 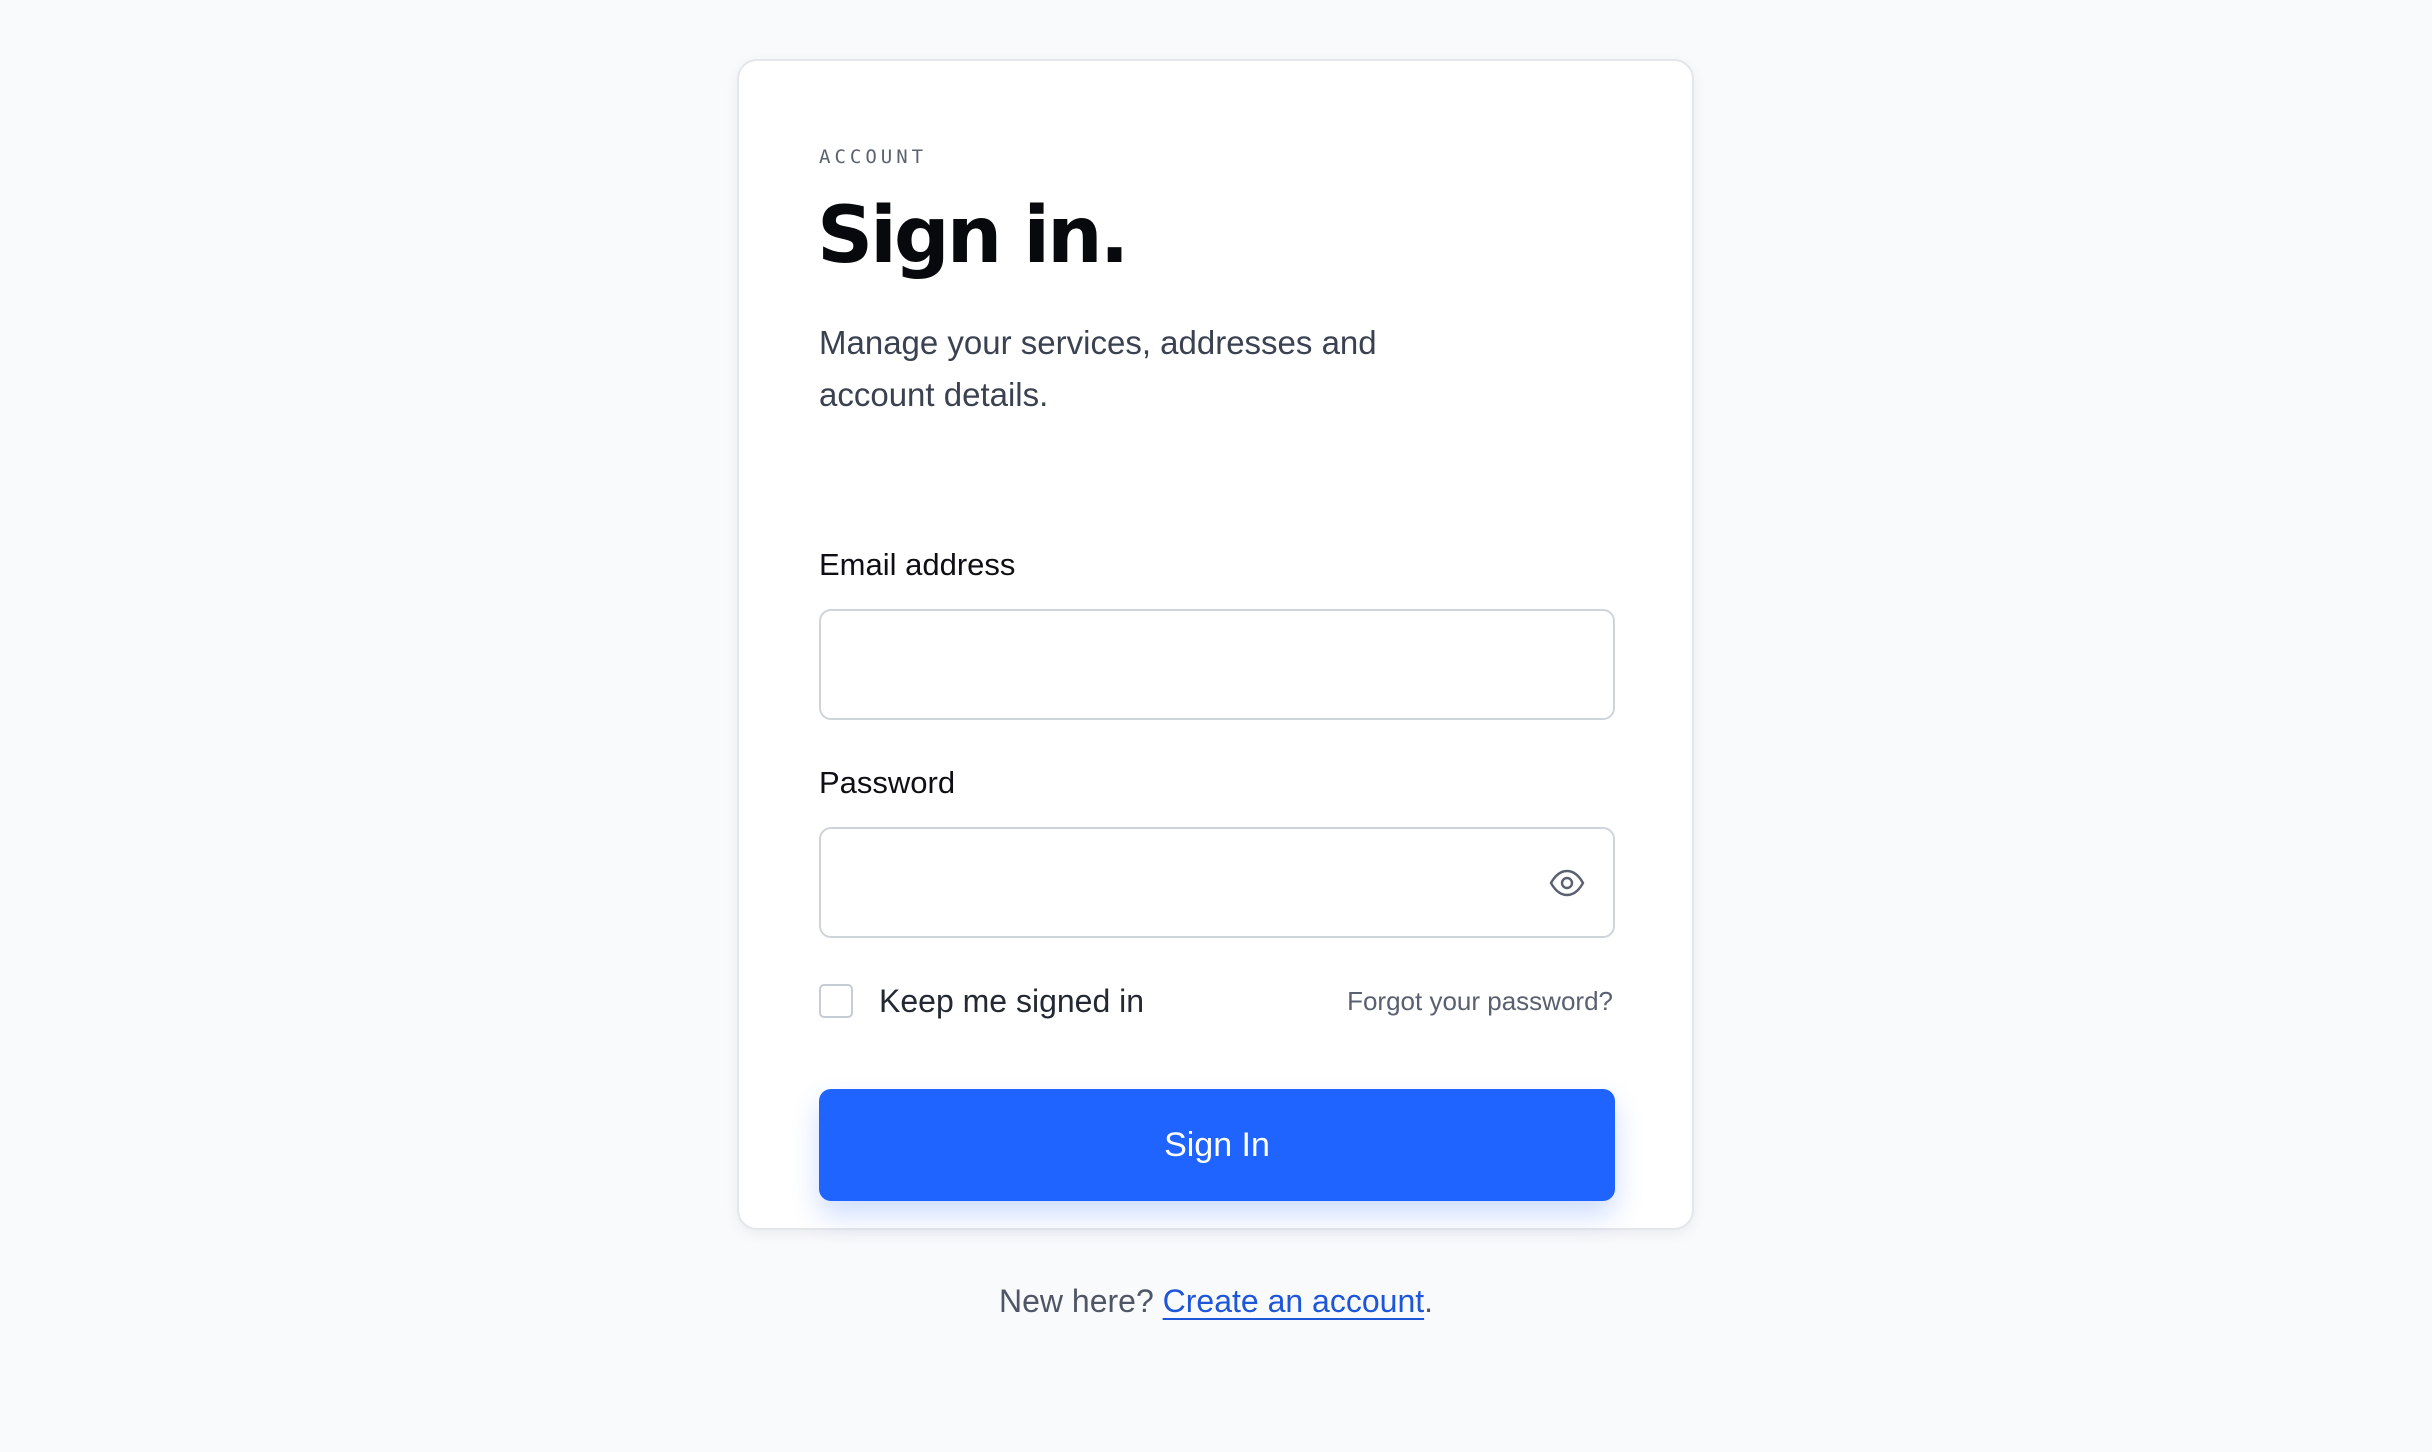 I want to click on password-field-wrapper, so click(x=1217, y=882).